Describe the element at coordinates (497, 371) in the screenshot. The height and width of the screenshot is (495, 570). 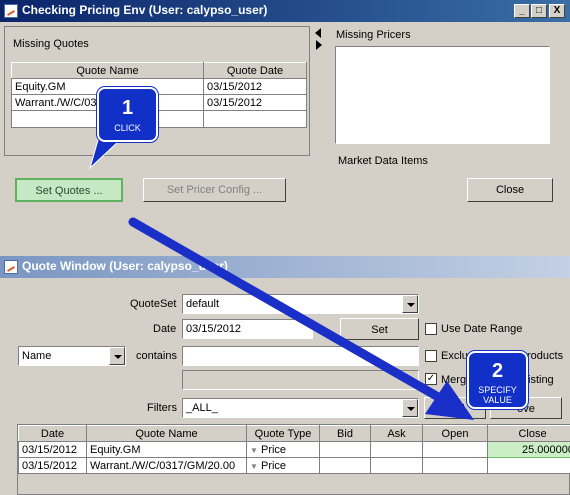
I see `callout-number: 2` at that location.